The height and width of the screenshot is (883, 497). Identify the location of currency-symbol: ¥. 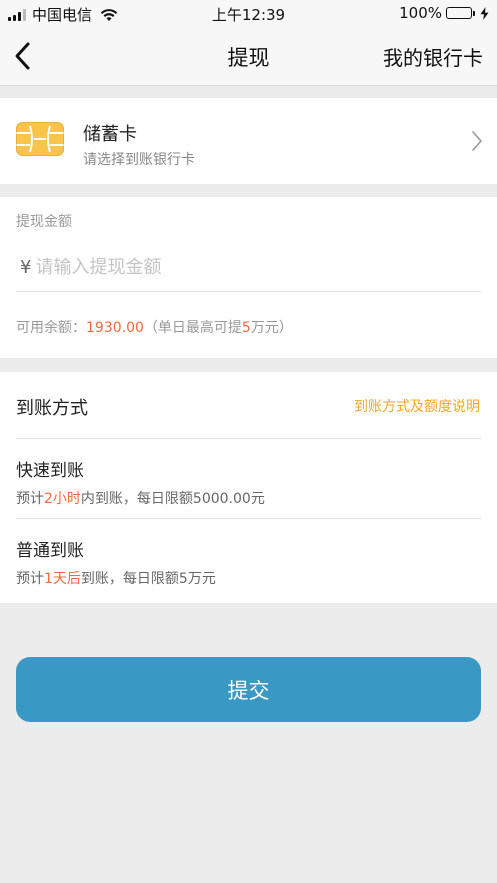
(26, 267).